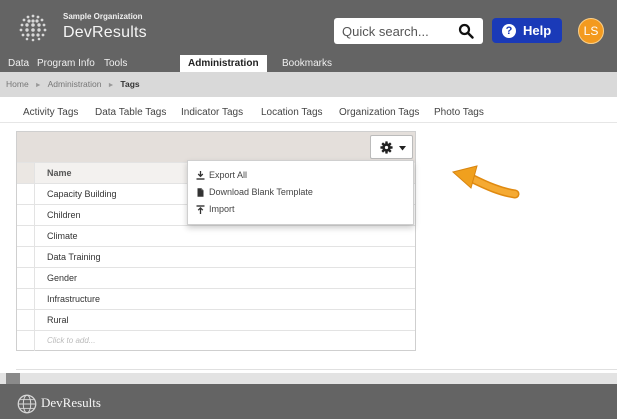 The height and width of the screenshot is (419, 617). I want to click on nav-item-bookmarks: Bookmarks, so click(307, 63).